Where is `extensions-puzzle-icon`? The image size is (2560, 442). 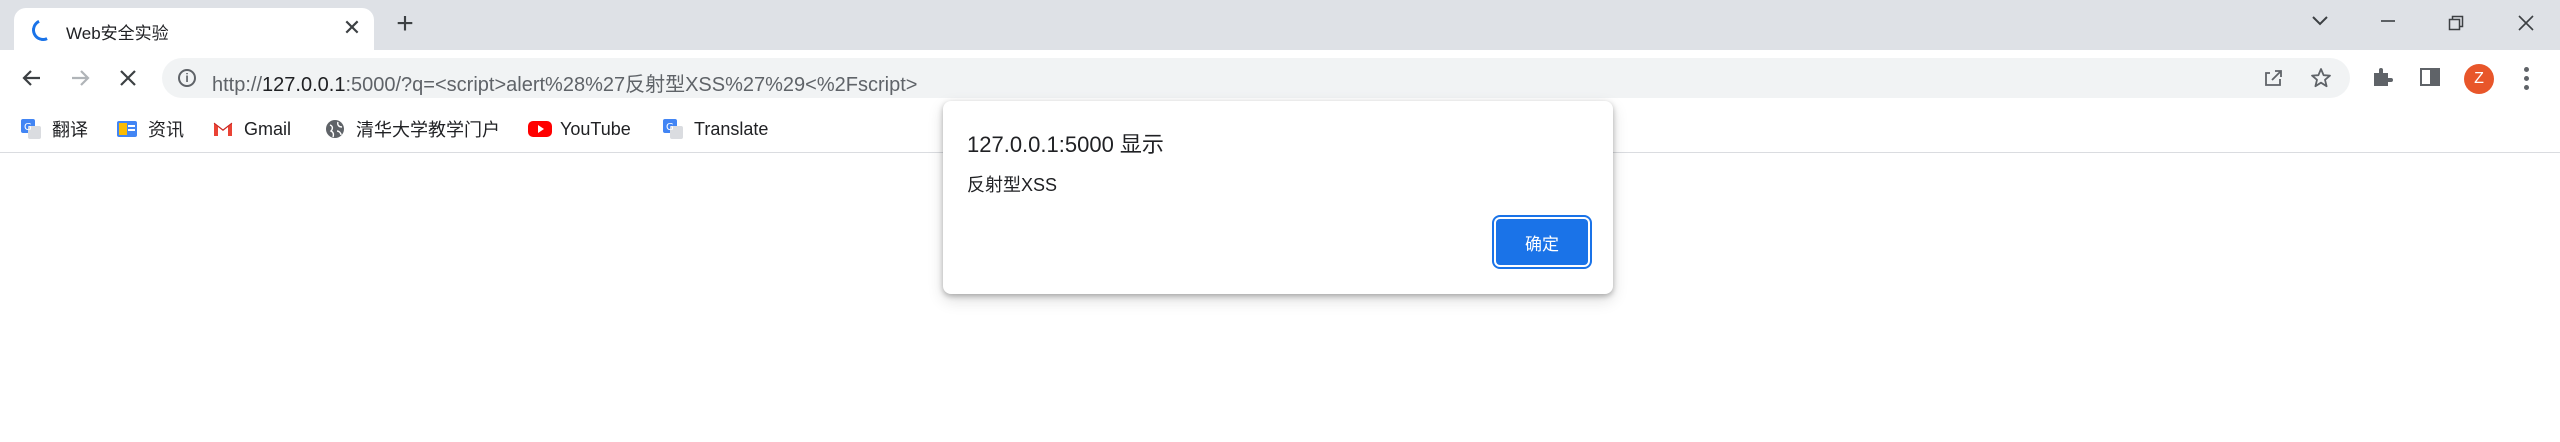 extensions-puzzle-icon is located at coordinates (2383, 78).